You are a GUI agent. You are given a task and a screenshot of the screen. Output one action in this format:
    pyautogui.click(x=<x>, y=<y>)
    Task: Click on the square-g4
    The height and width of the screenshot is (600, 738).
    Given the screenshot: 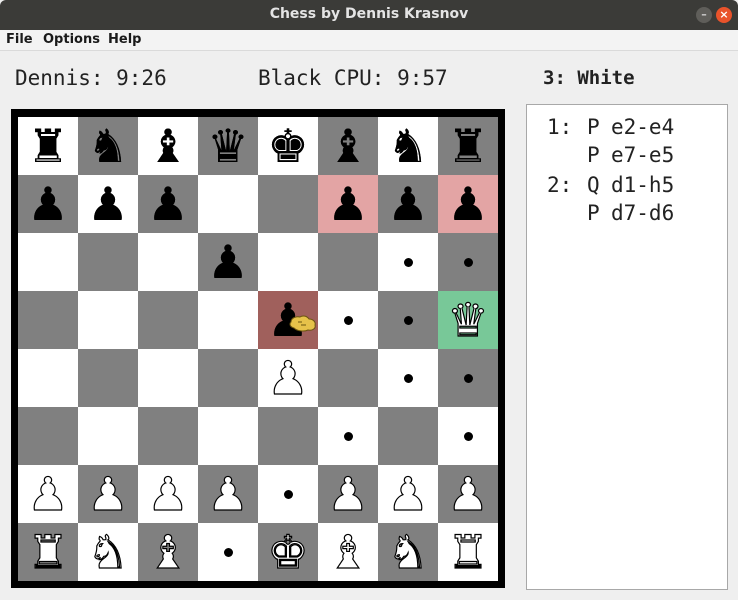 What is the action you would take?
    pyautogui.click(x=408, y=378)
    